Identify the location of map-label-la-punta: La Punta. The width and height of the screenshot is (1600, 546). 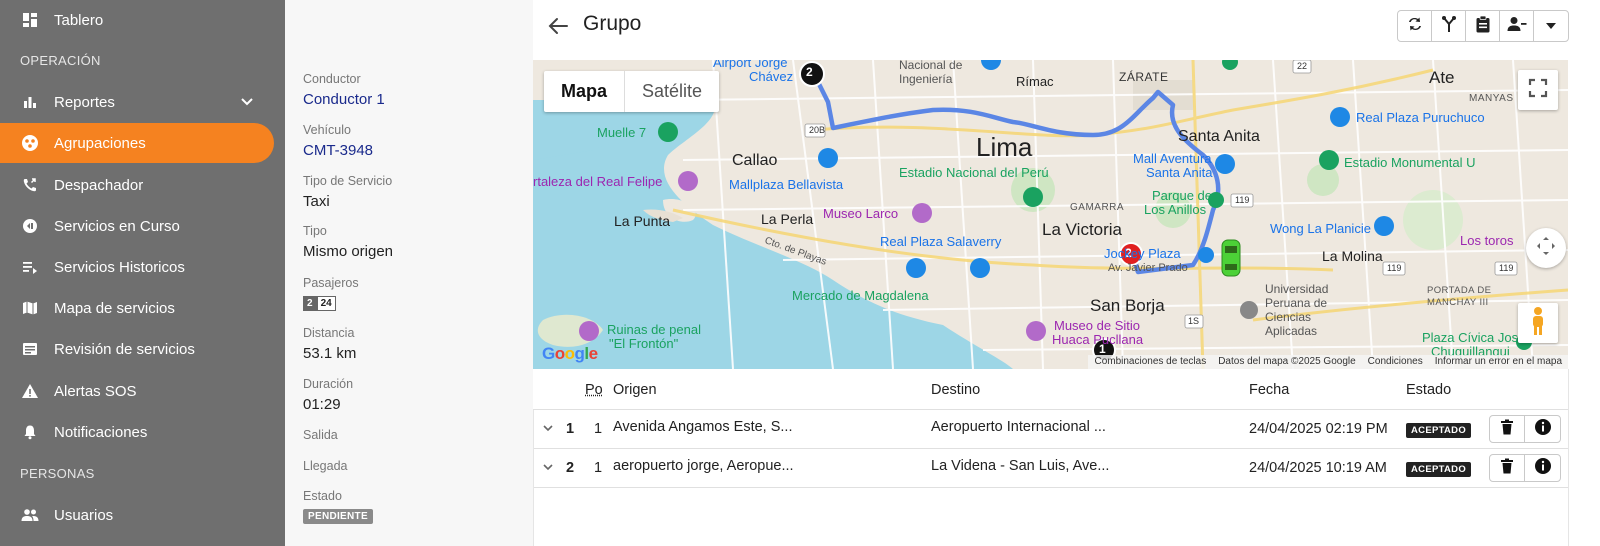
(642, 221).